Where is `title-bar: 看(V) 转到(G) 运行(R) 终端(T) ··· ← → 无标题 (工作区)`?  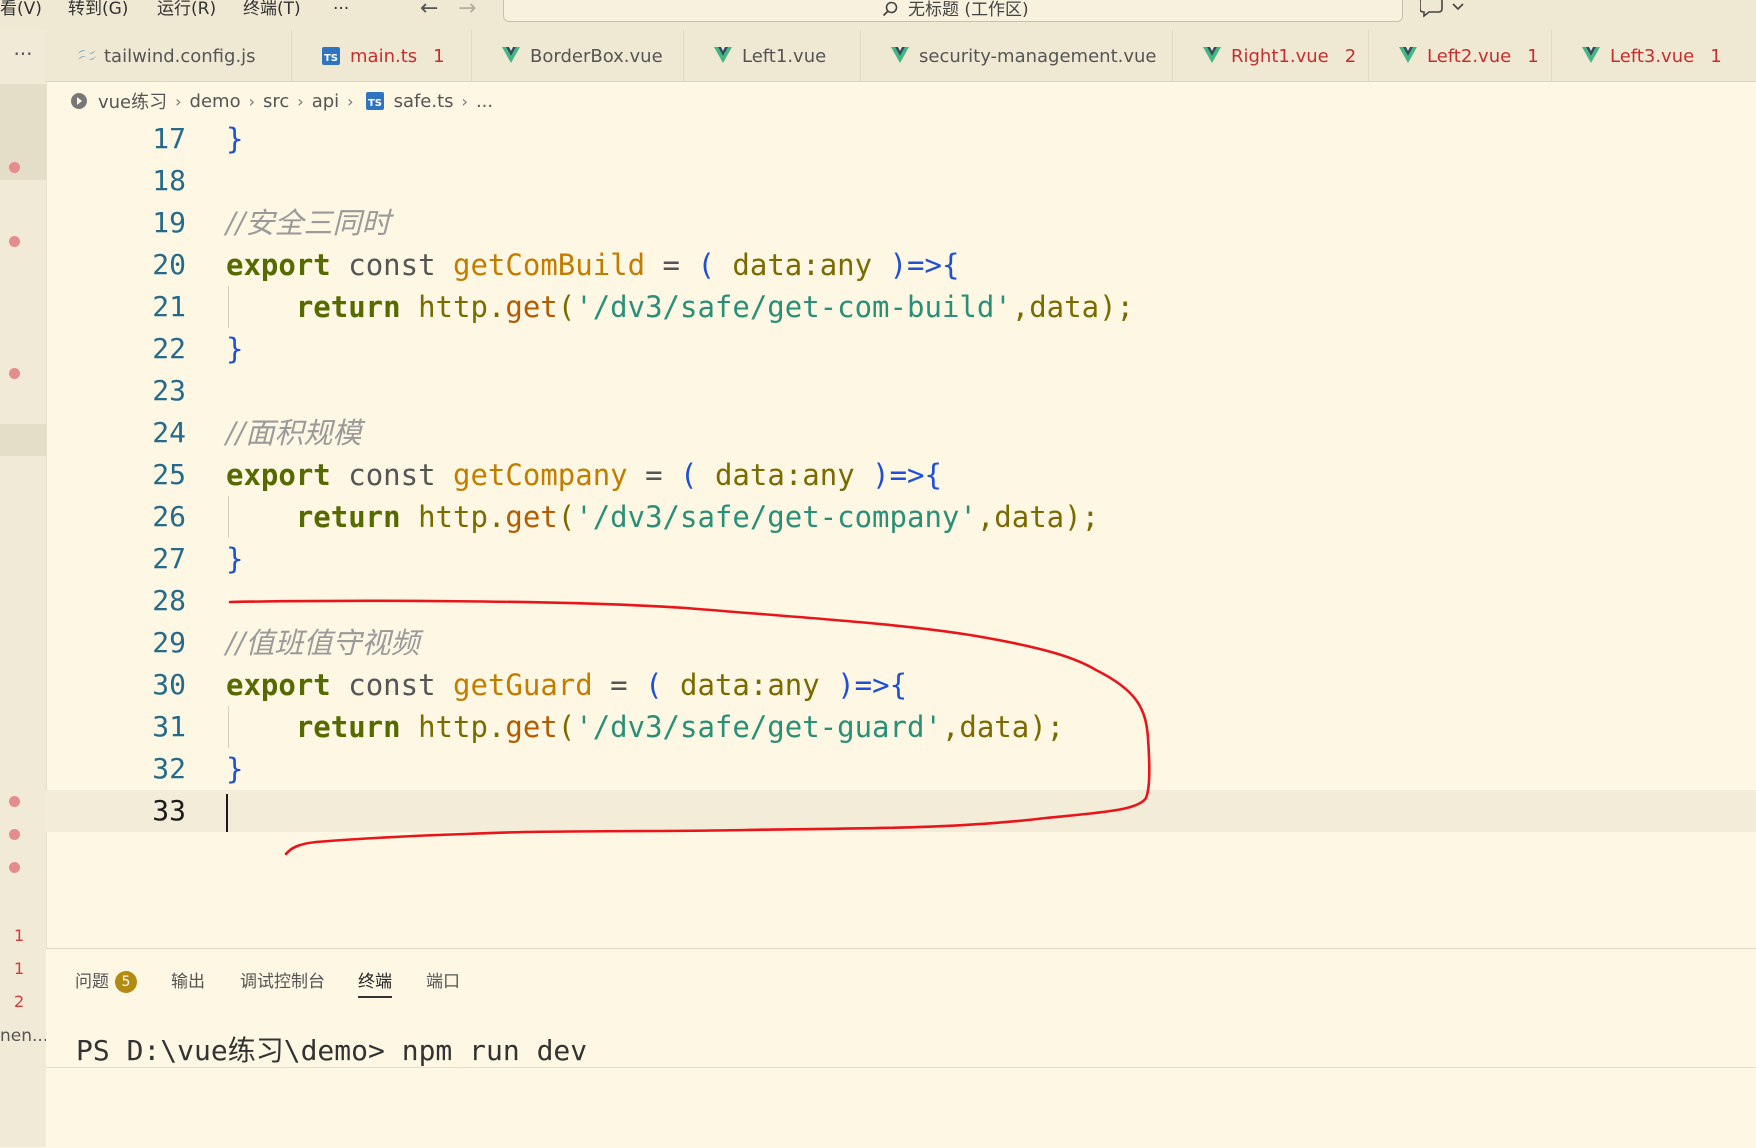 title-bar: 看(V) 转到(G) 运行(R) 终端(T) ··· ← → 无标题 (工作区) is located at coordinates (878, 15).